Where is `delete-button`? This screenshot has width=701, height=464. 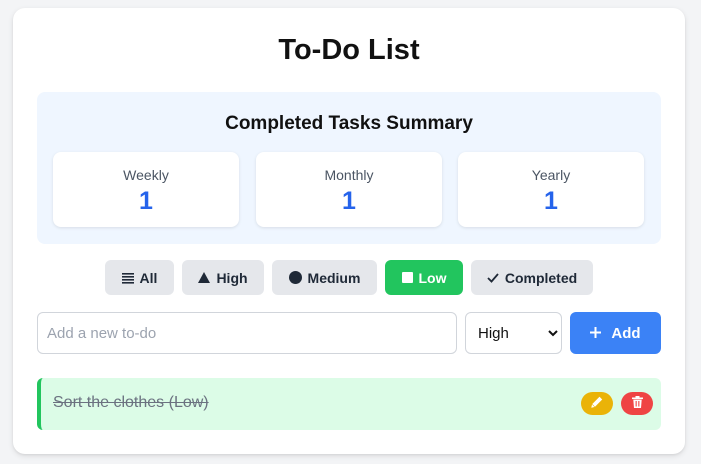 delete-button is located at coordinates (637, 403).